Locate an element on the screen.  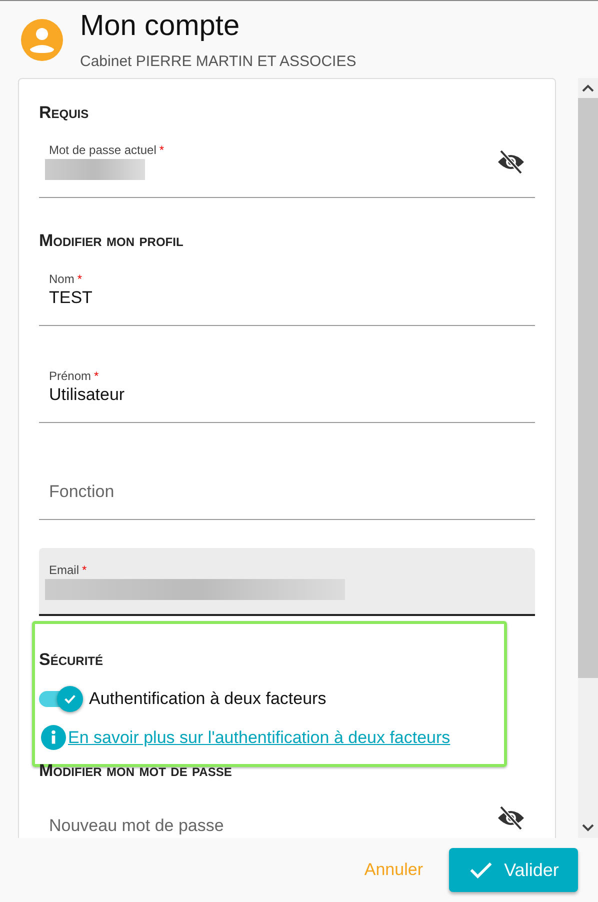
input-field: Prénom * Utilisateur is located at coordinates (287, 374).